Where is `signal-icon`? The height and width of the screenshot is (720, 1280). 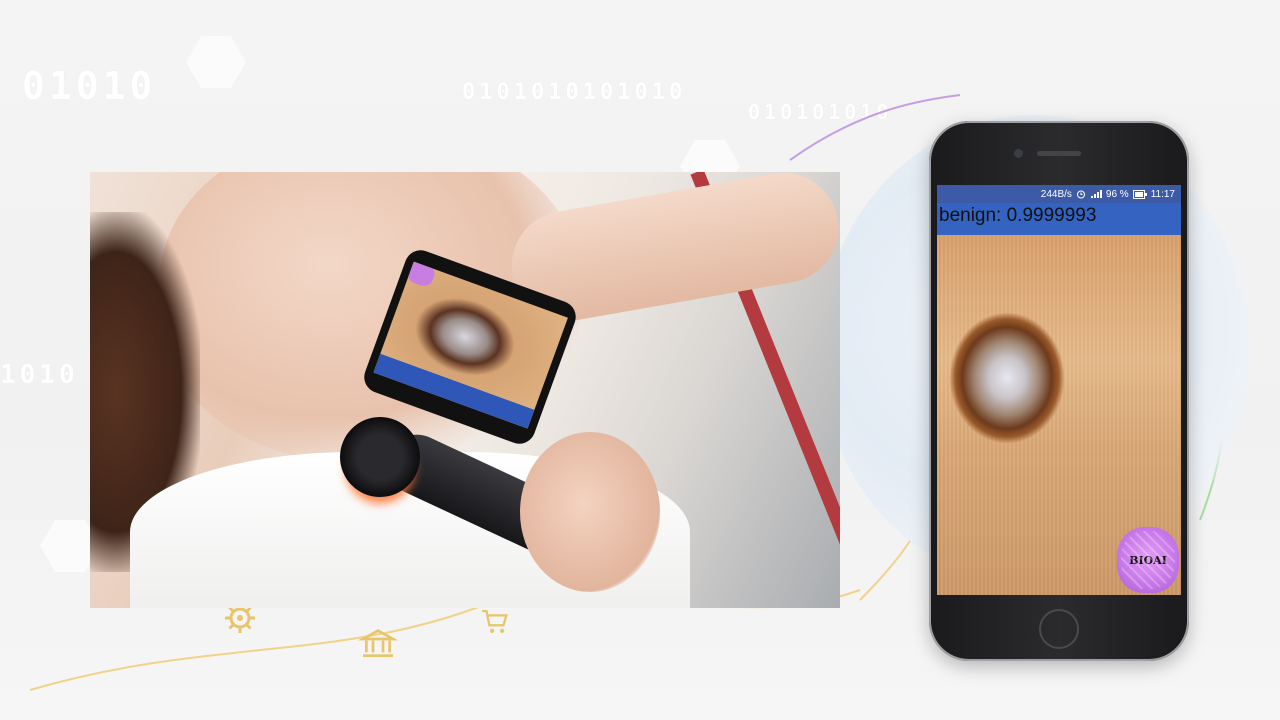
signal-icon is located at coordinates (1096, 194).